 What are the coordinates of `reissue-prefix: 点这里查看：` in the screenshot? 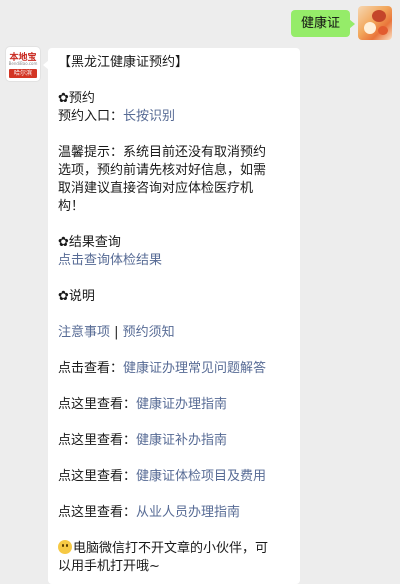 It's located at (97, 440).